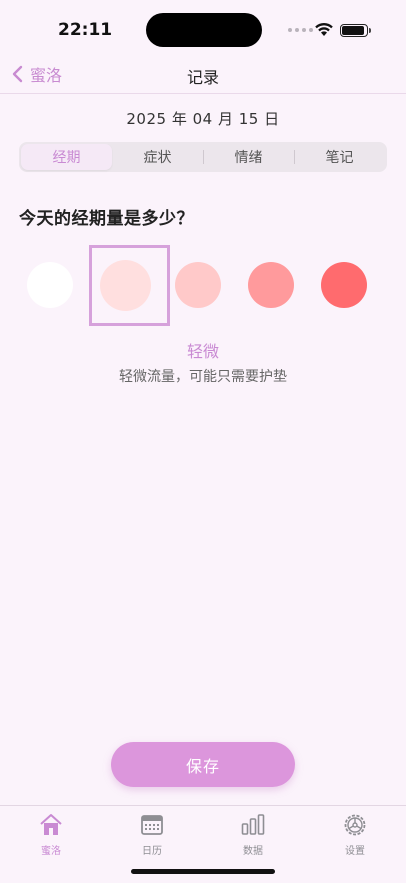  Describe the element at coordinates (66, 157) in the screenshot. I see `segment-period: 经期` at that location.